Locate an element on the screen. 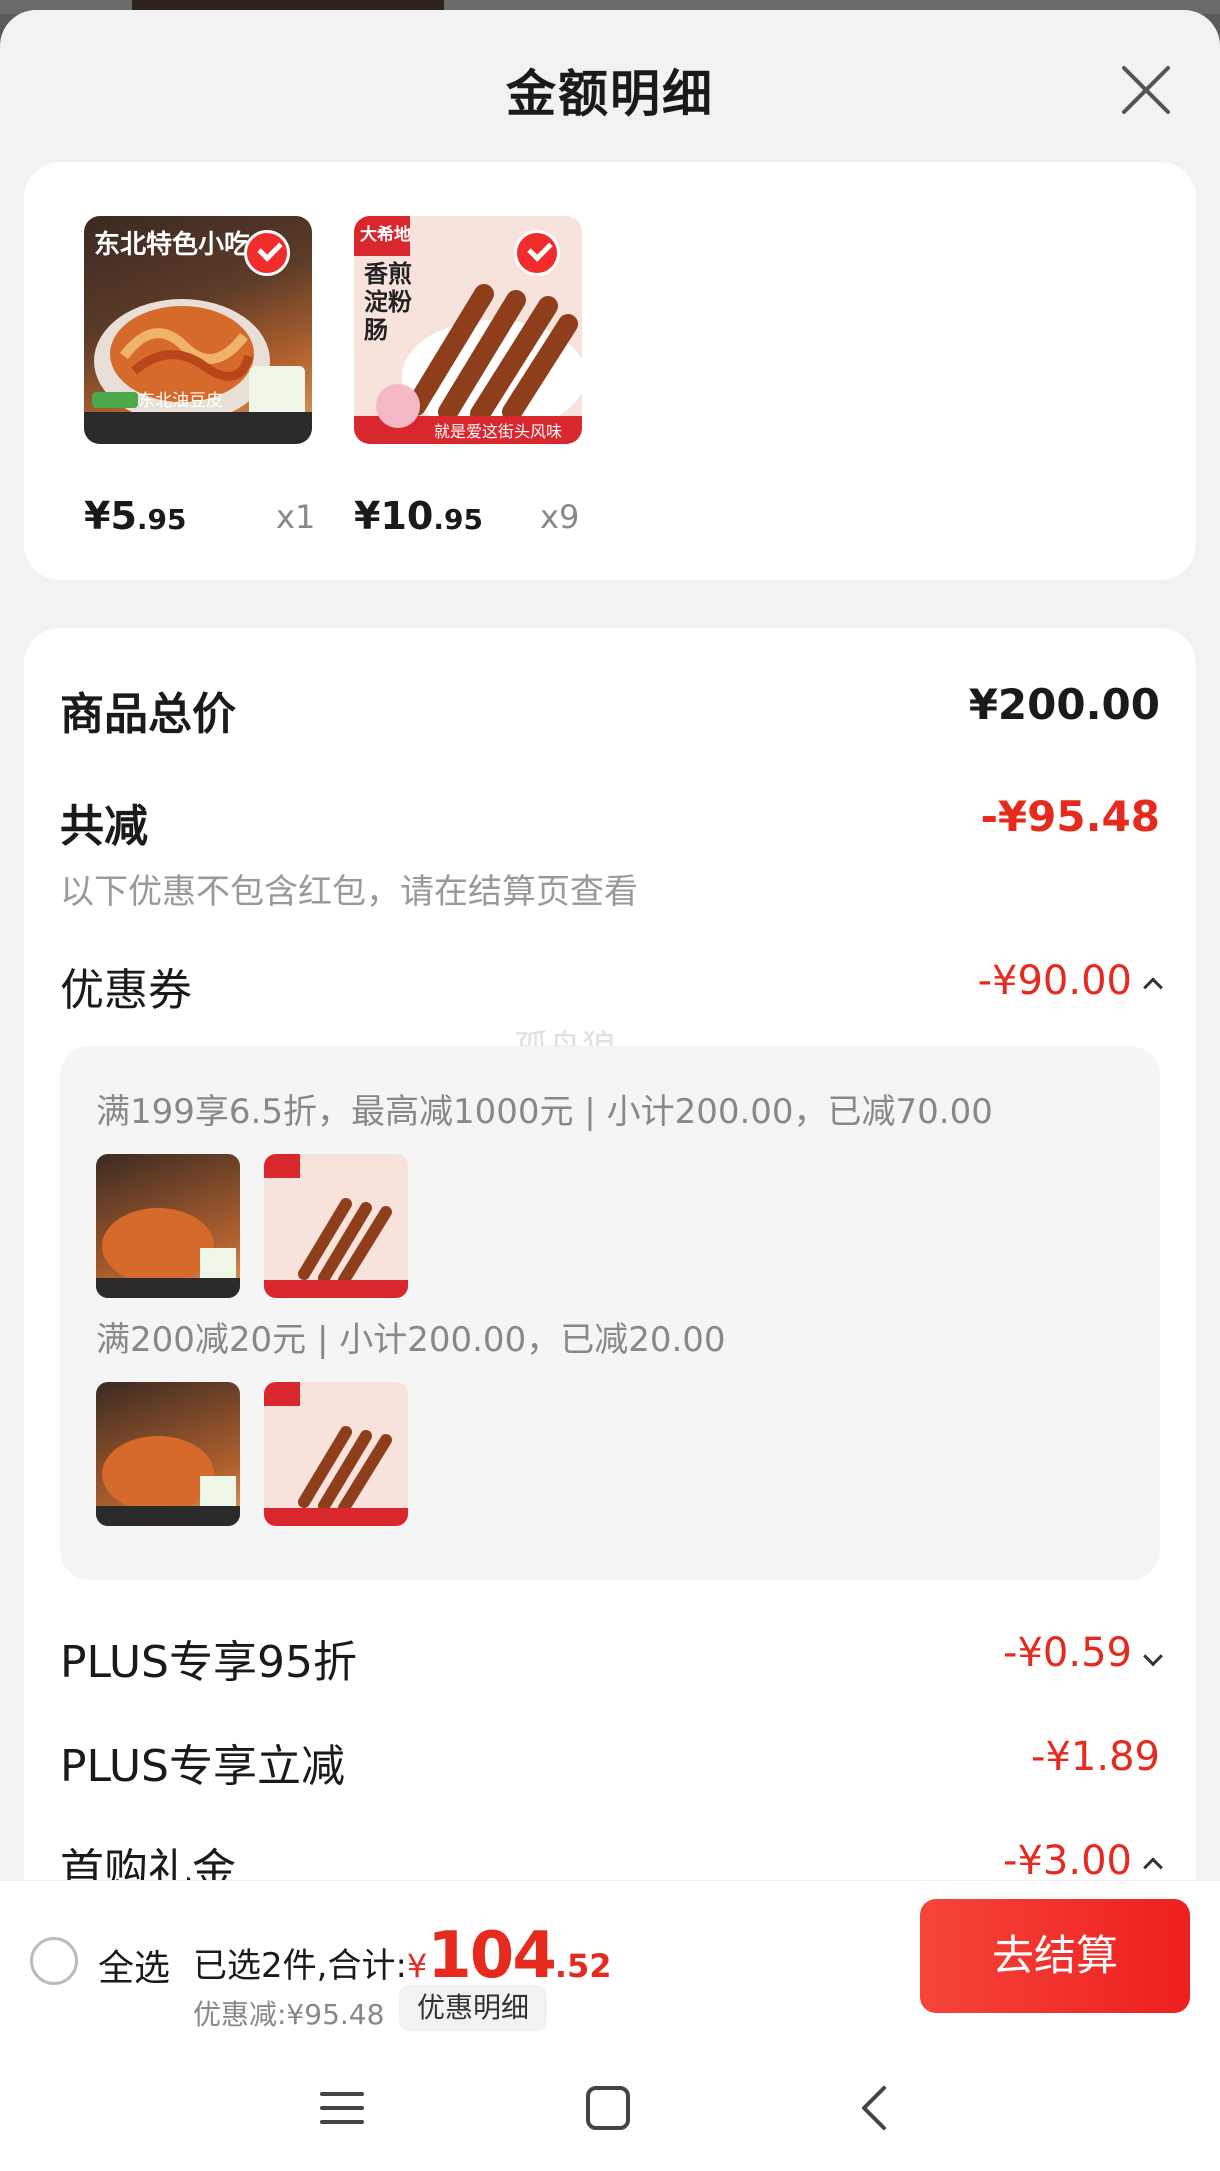 This screenshot has width=1220, height=2171. back-icon is located at coordinates (876, 2108).